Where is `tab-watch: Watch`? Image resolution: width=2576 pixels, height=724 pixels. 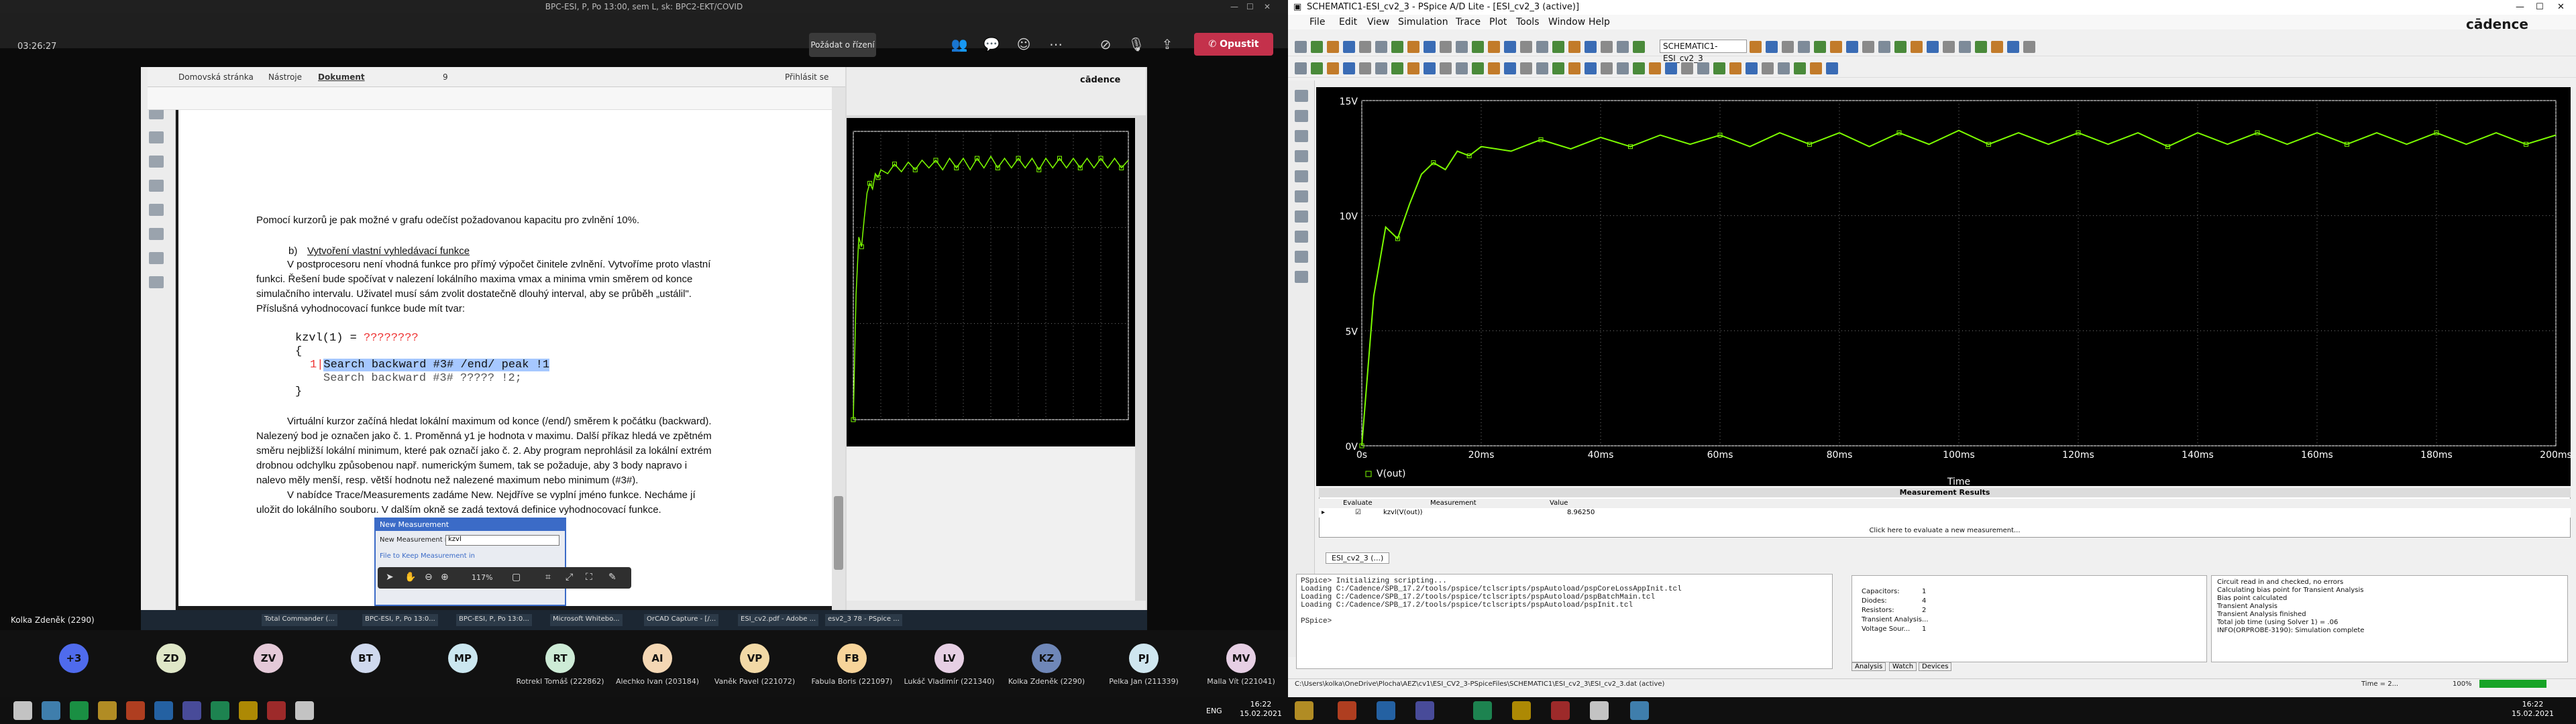
tab-watch: Watch is located at coordinates (1903, 666).